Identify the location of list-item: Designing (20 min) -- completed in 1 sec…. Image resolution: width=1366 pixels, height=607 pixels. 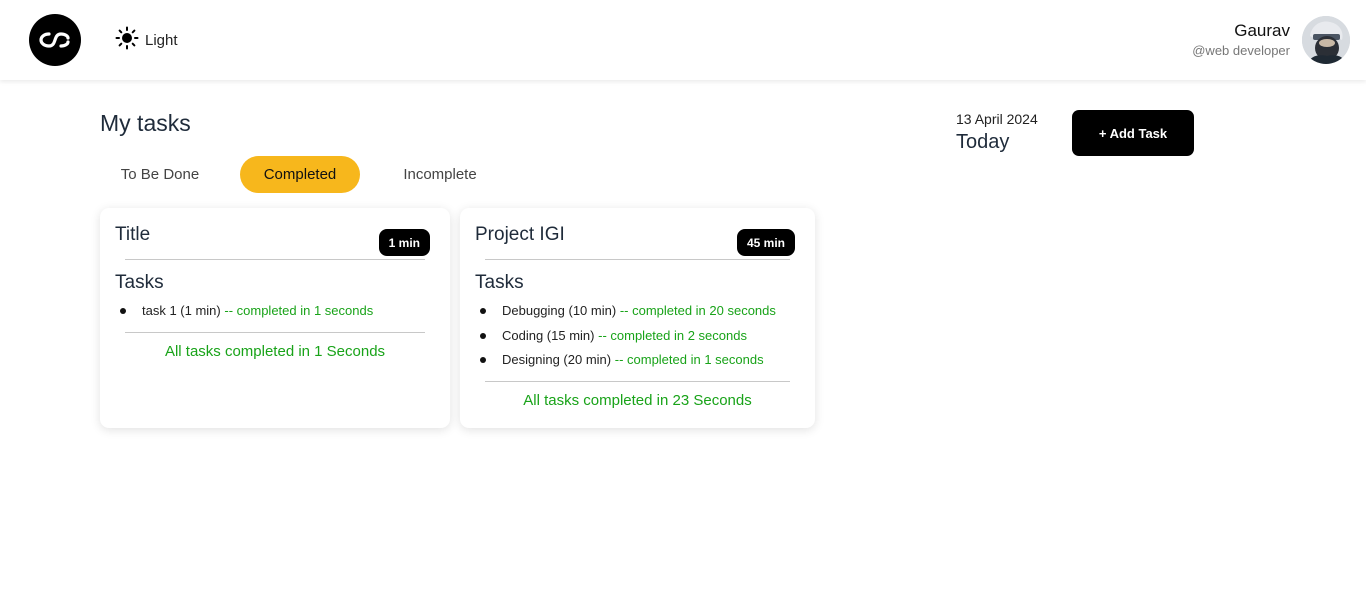
(625, 361).